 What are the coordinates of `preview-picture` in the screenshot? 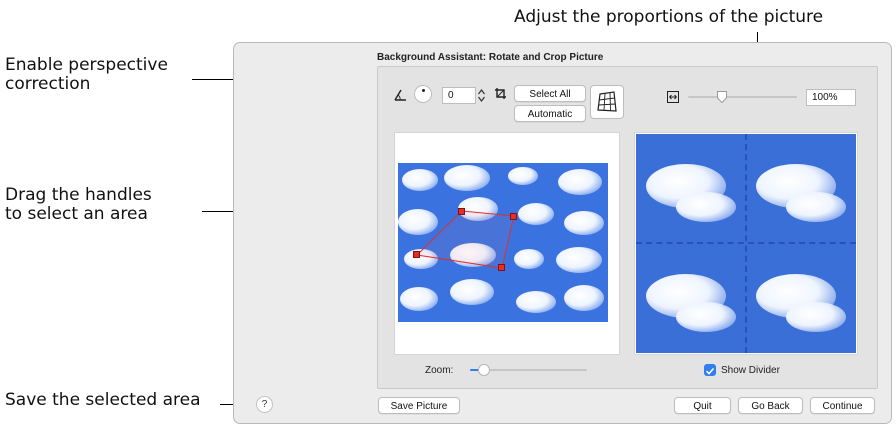 It's located at (746, 243).